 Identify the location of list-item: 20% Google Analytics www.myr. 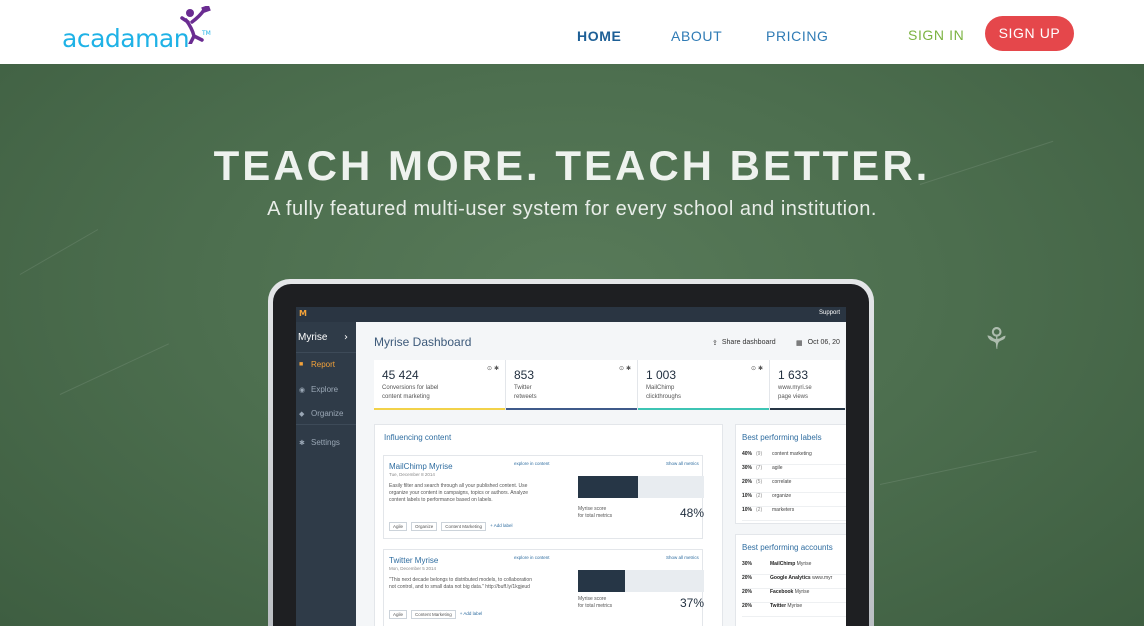
(794, 582).